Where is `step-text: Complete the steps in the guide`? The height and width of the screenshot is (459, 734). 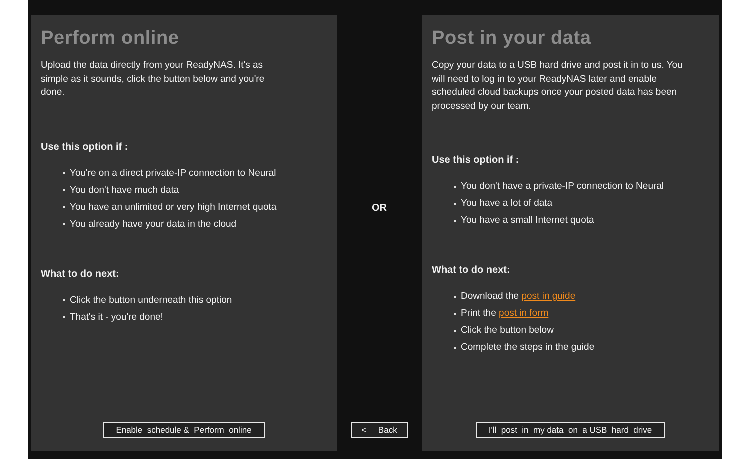 step-text: Complete the steps in the guide is located at coordinates (528, 347).